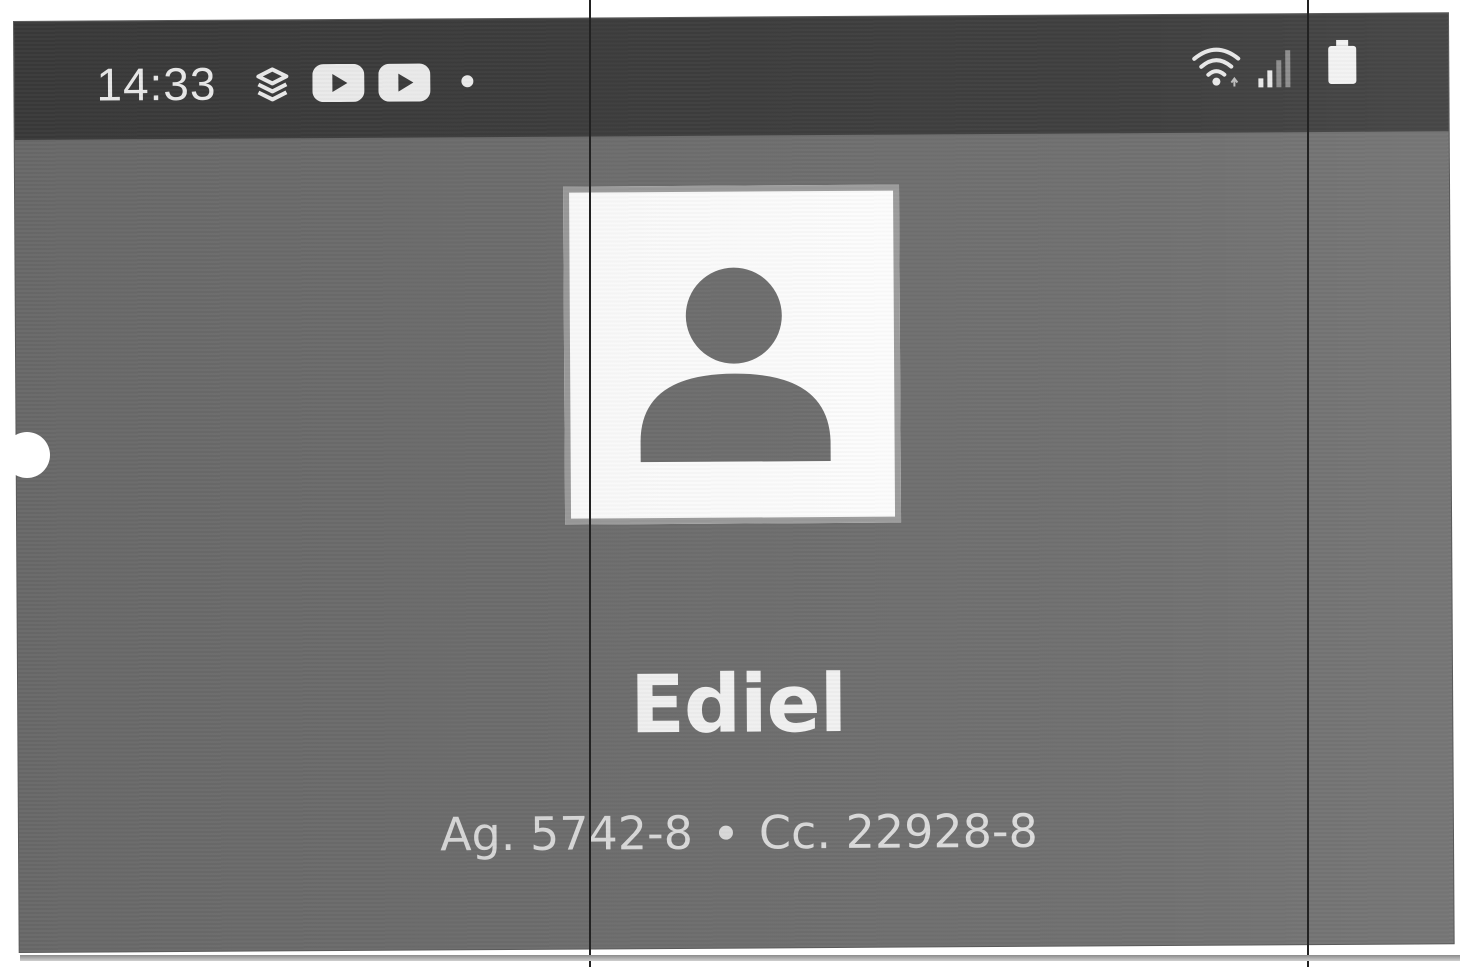 This screenshot has height=967, width=1460. I want to click on agency-number: Ag. 5742-8, so click(566, 833).